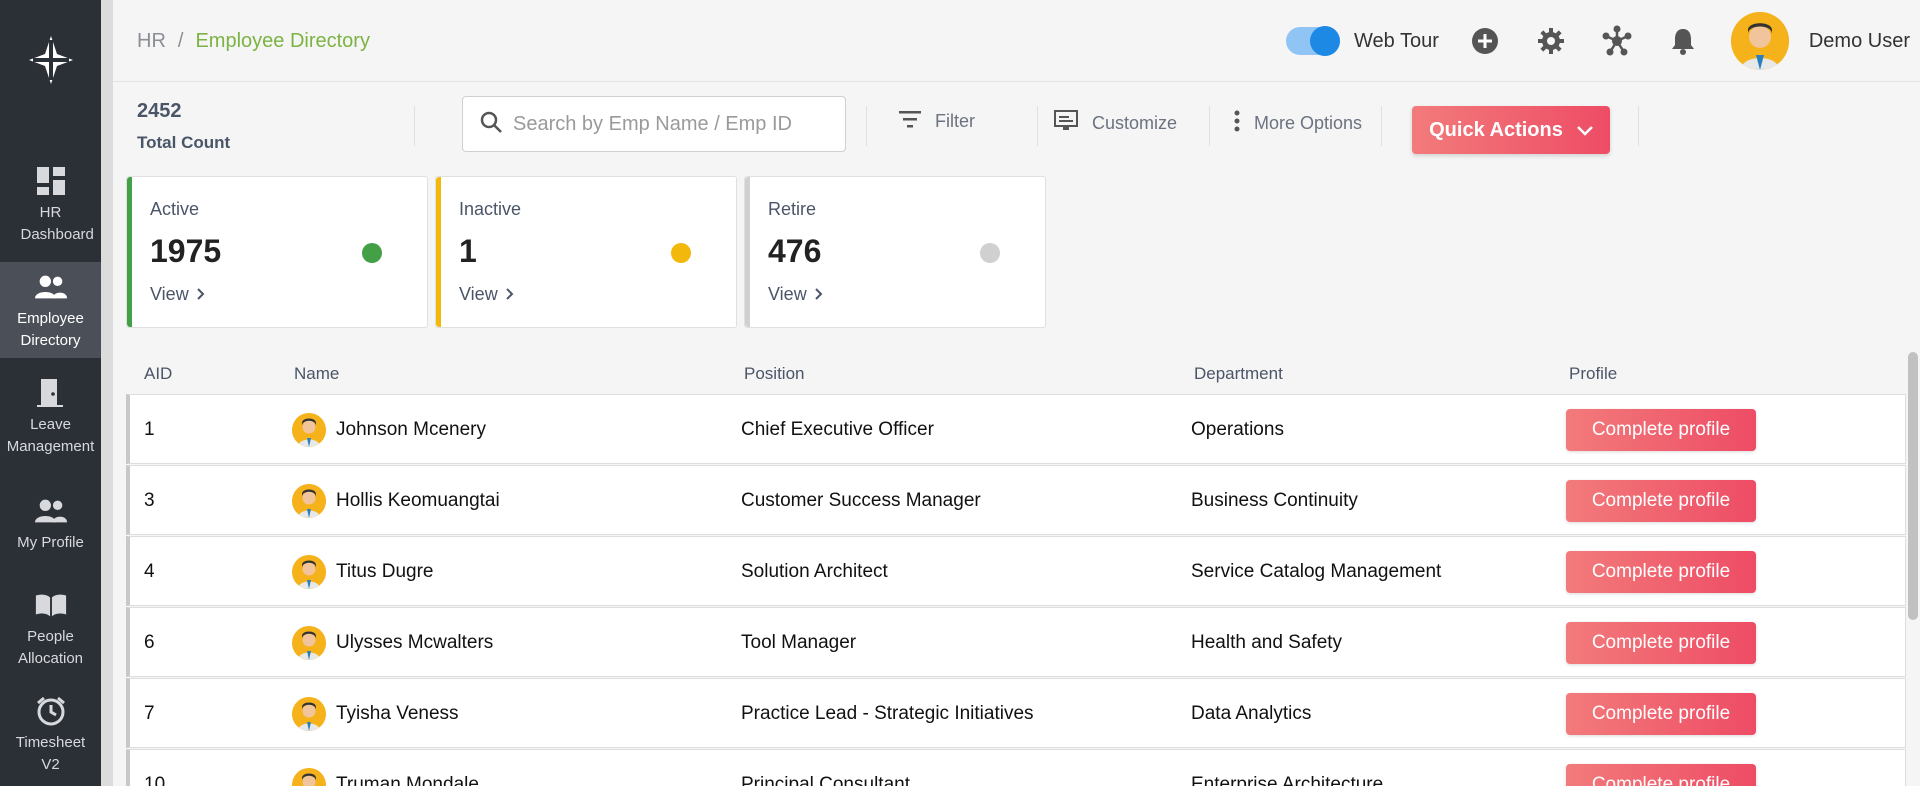  Describe the element at coordinates (418, 500) in the screenshot. I see `cell-name: Hollis Keomuangtai` at that location.